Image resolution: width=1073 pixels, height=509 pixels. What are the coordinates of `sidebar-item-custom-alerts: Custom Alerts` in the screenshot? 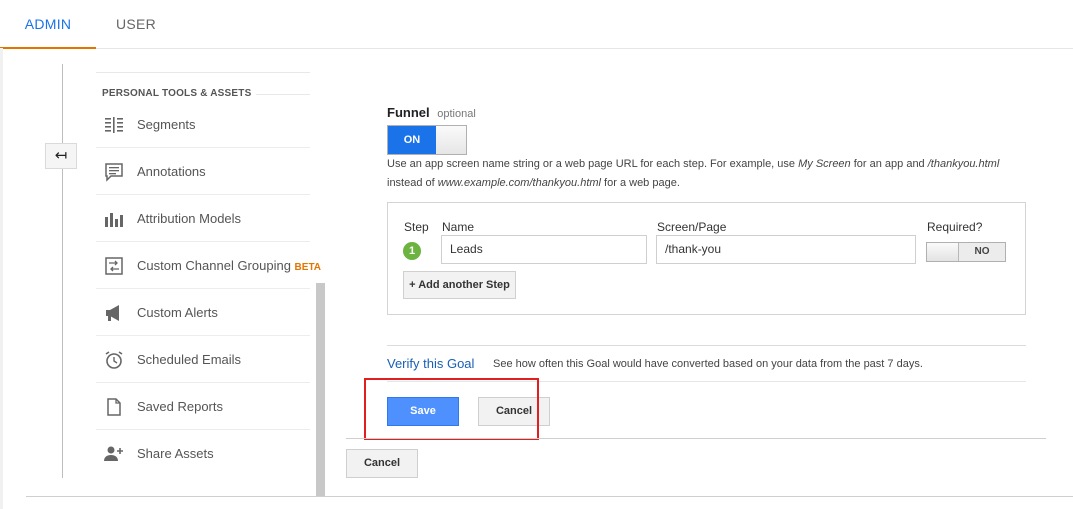 It's located at (203, 313).